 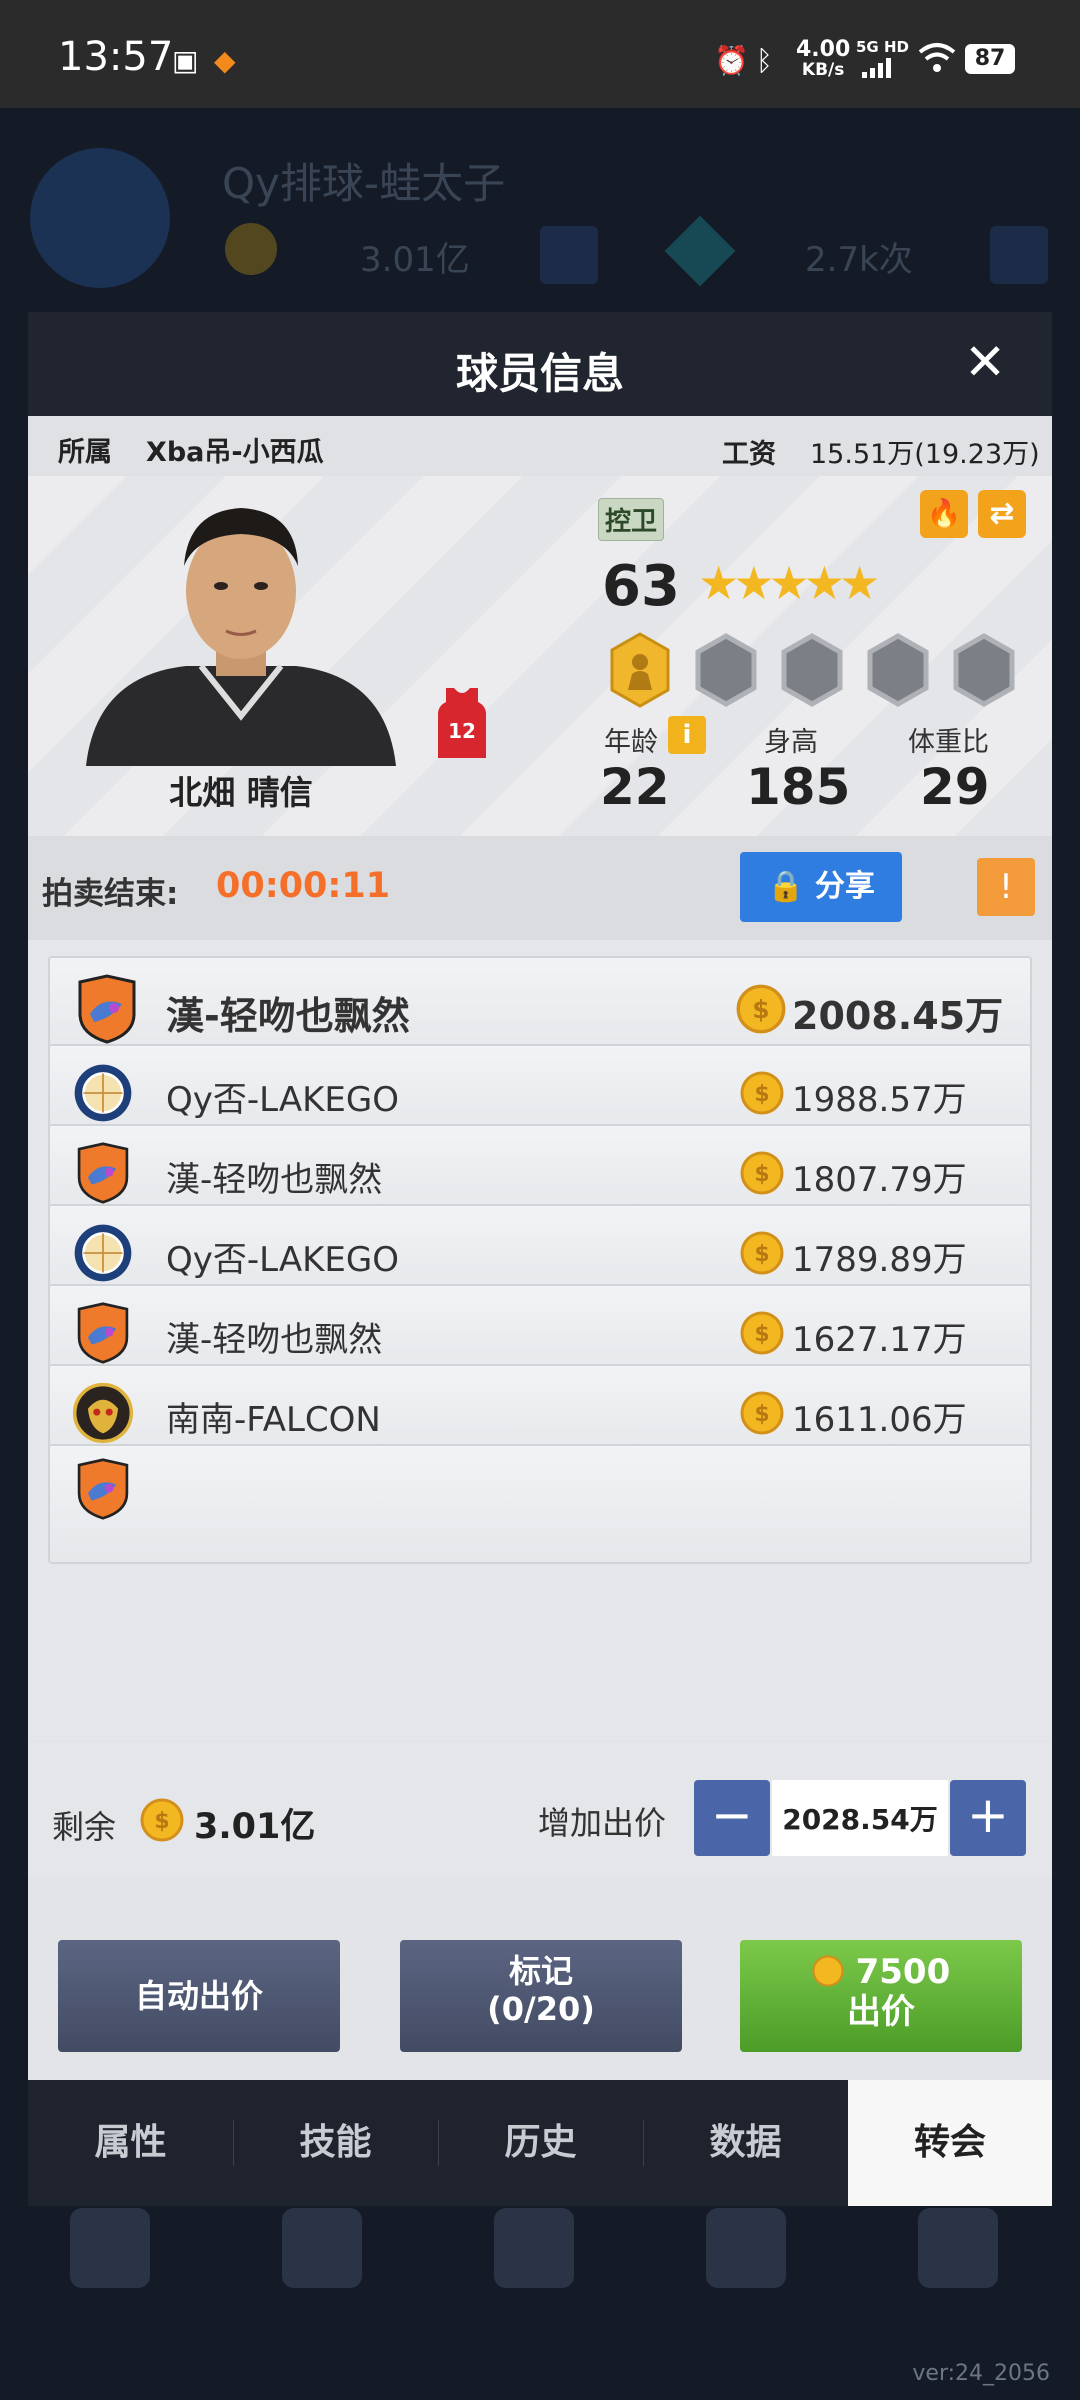 I want to click on star-rating: ★★★★★, so click(x=789, y=583).